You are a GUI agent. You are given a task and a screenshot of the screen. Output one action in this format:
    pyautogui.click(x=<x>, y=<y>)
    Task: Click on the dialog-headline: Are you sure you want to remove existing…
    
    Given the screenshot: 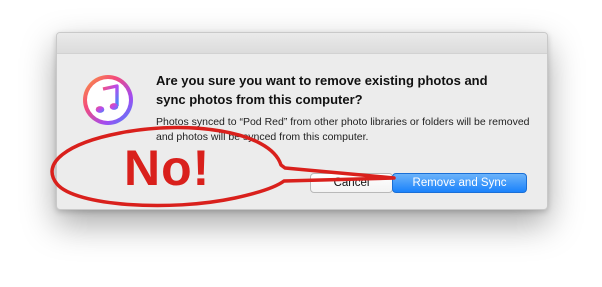 What is the action you would take?
    pyautogui.click(x=322, y=90)
    